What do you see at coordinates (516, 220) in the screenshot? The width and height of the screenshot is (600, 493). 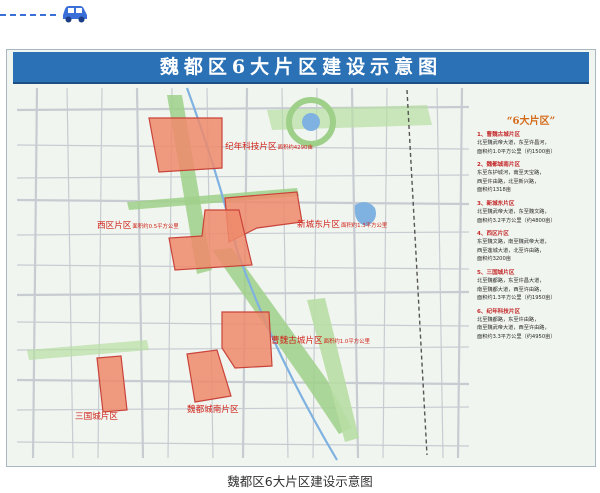 I see `legend-item-line: 面积约3.2平方公里（约4800亩）` at bounding box center [516, 220].